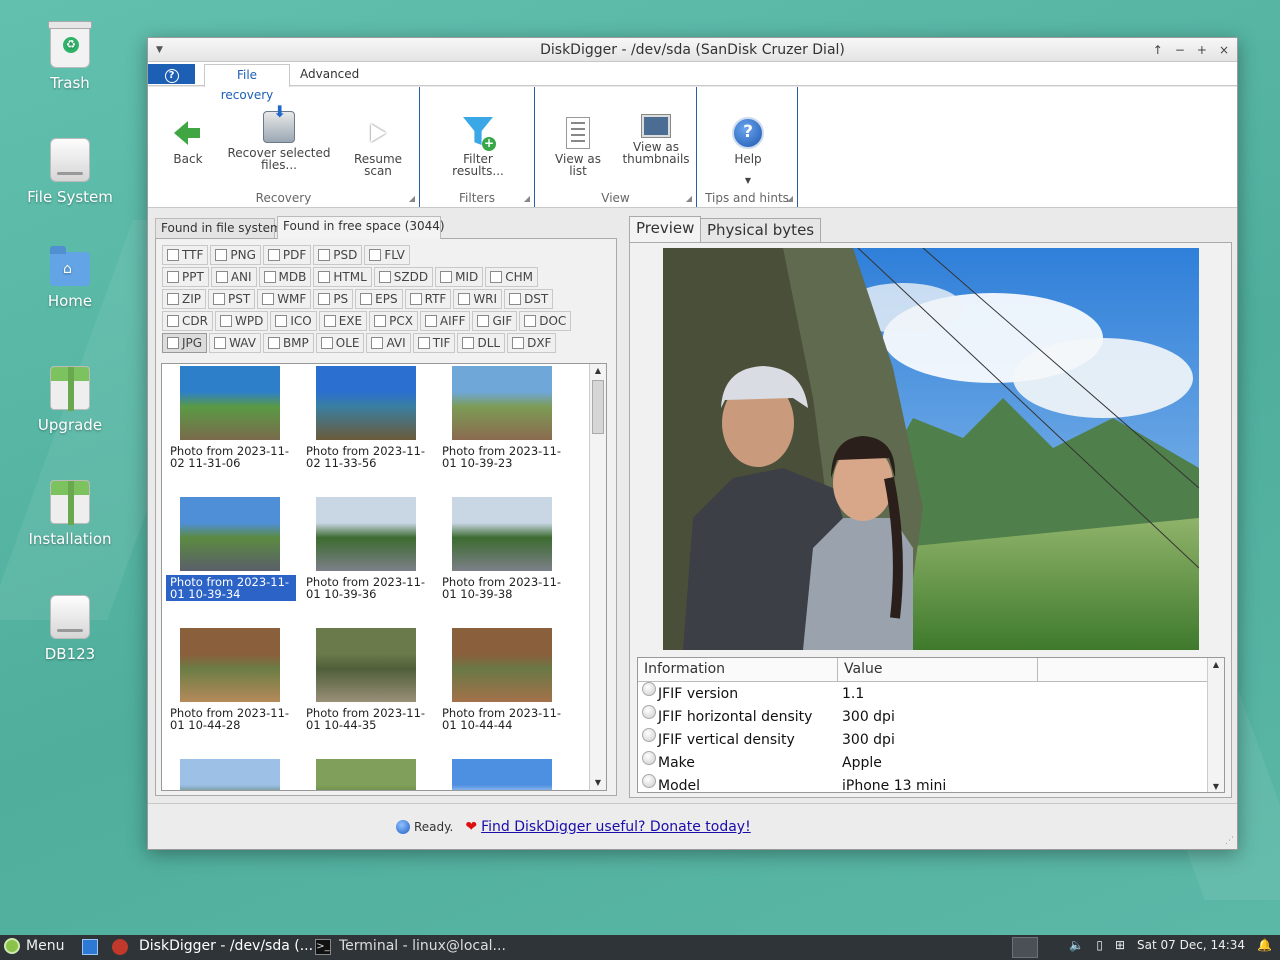  Describe the element at coordinates (1025, 947) in the screenshot. I see `tray-app-icon` at that location.